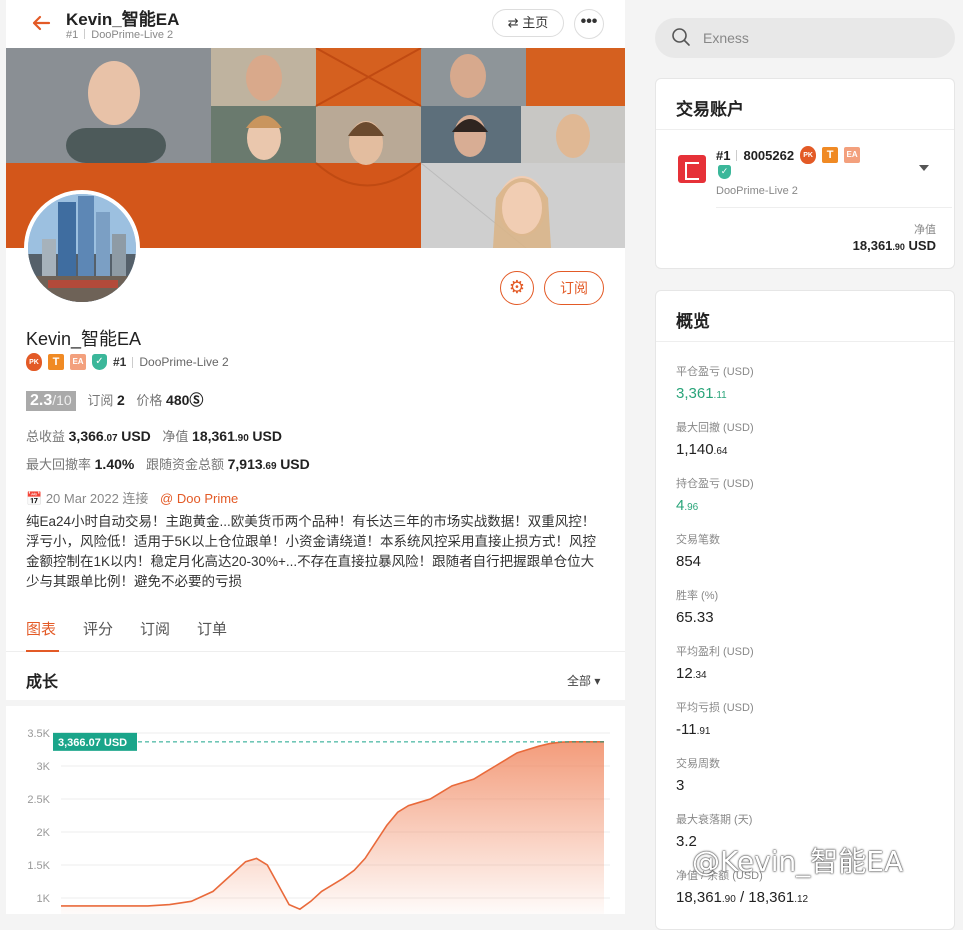 The height and width of the screenshot is (930, 963). Describe the element at coordinates (42, 682) in the screenshot. I see `growth-title: 成长` at that location.